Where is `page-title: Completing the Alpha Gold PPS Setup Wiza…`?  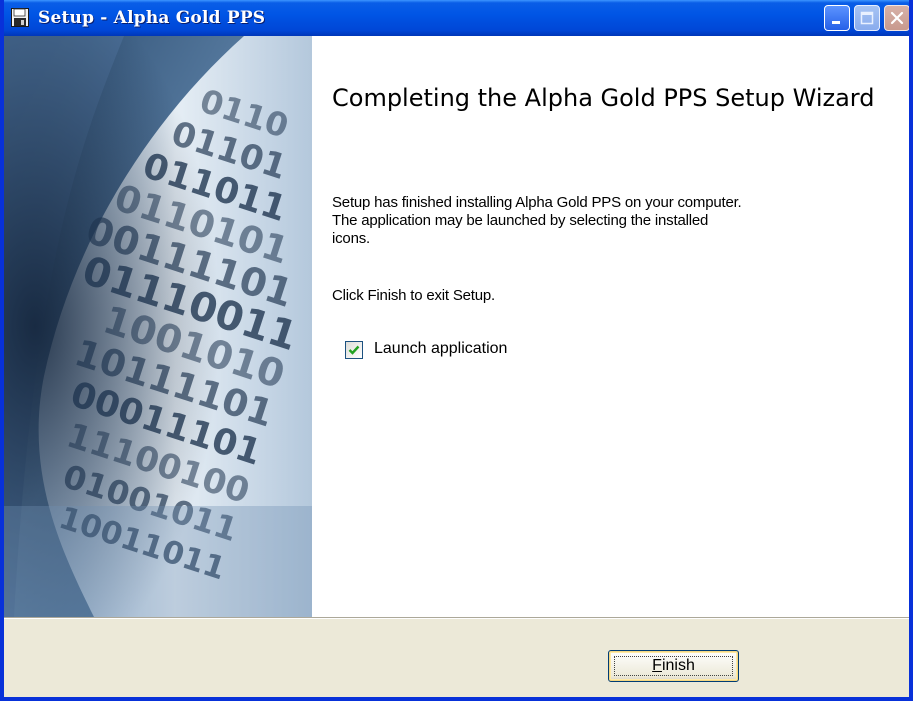
page-title: Completing the Alpha Gold PPS Setup Wiza… is located at coordinates (603, 98).